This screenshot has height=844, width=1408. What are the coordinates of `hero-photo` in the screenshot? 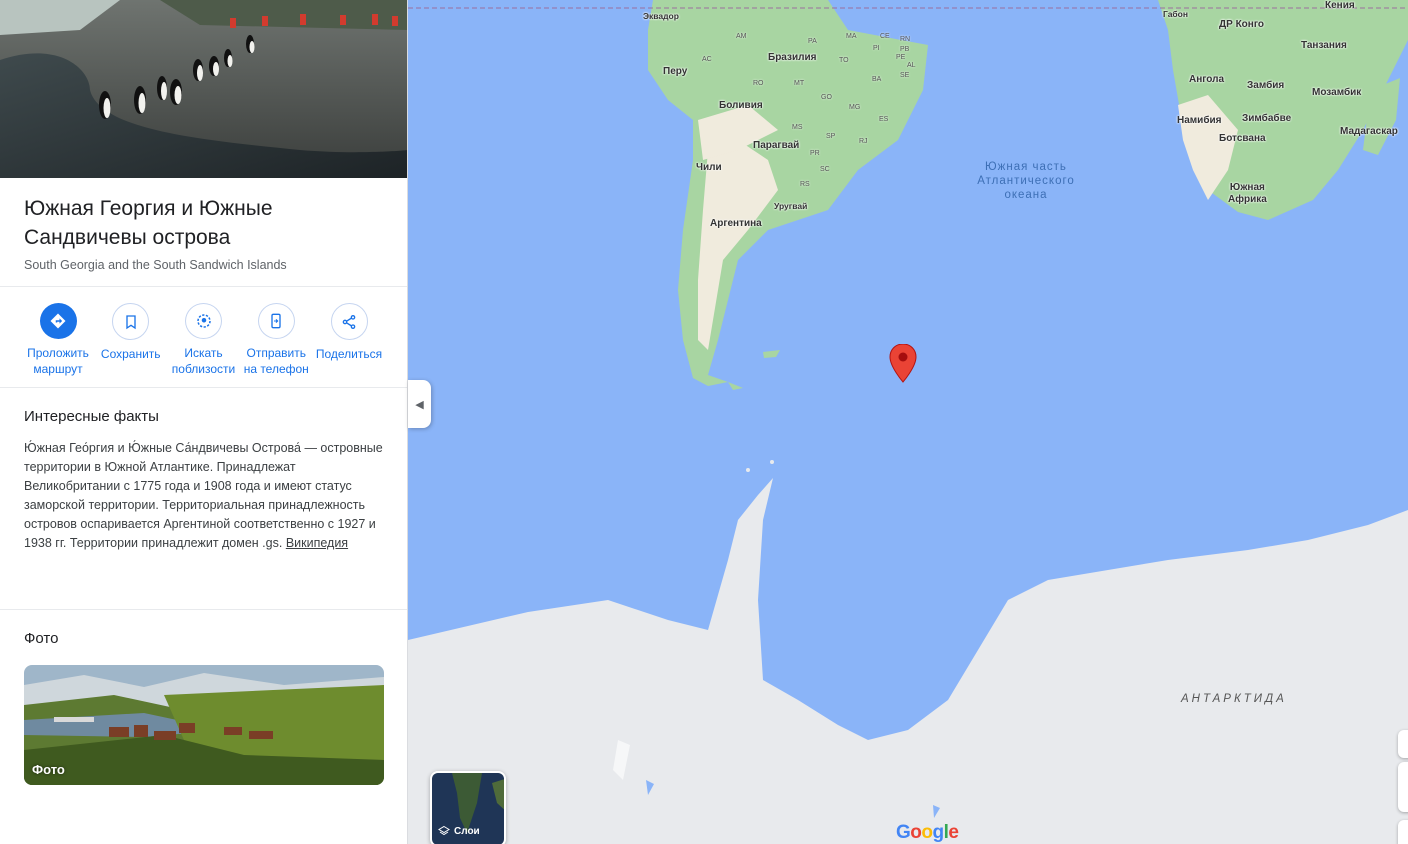 It's located at (203, 89).